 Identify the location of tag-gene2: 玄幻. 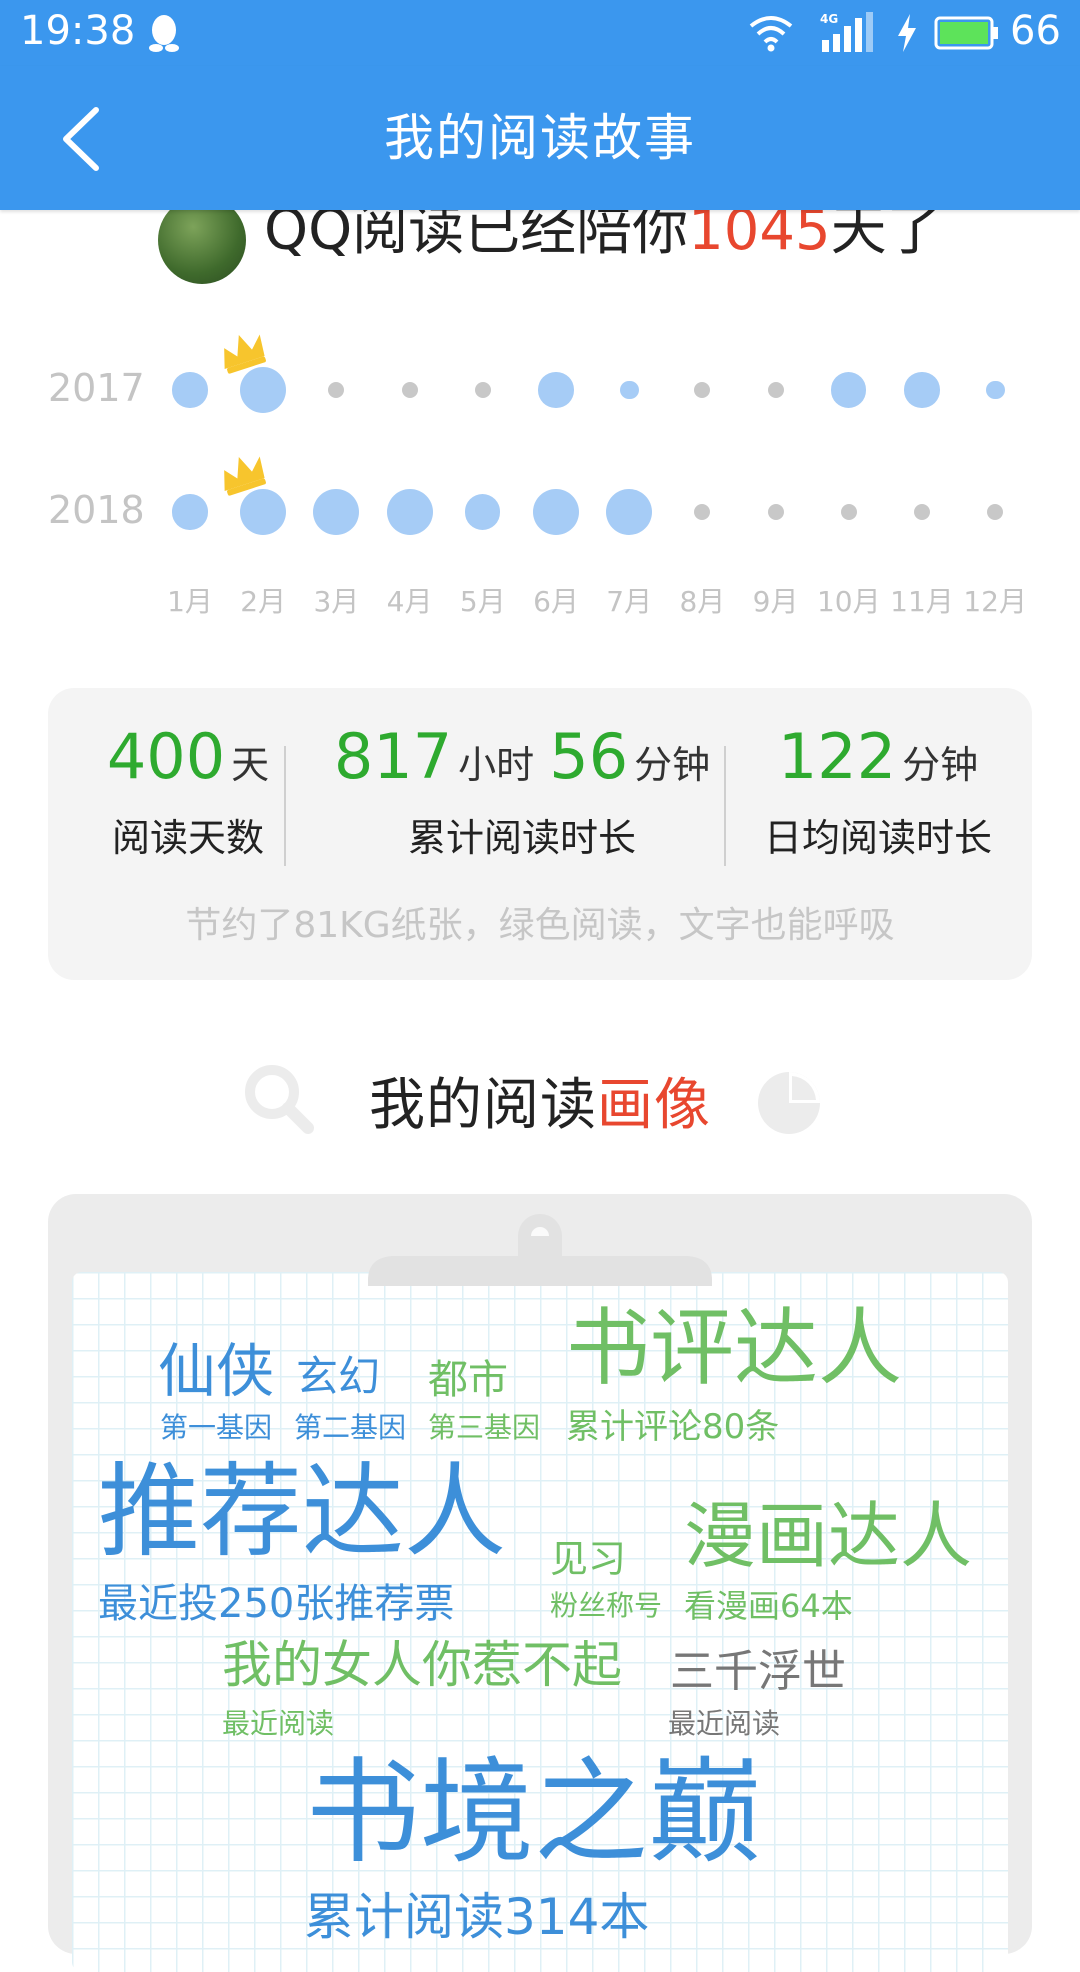
(338, 1377).